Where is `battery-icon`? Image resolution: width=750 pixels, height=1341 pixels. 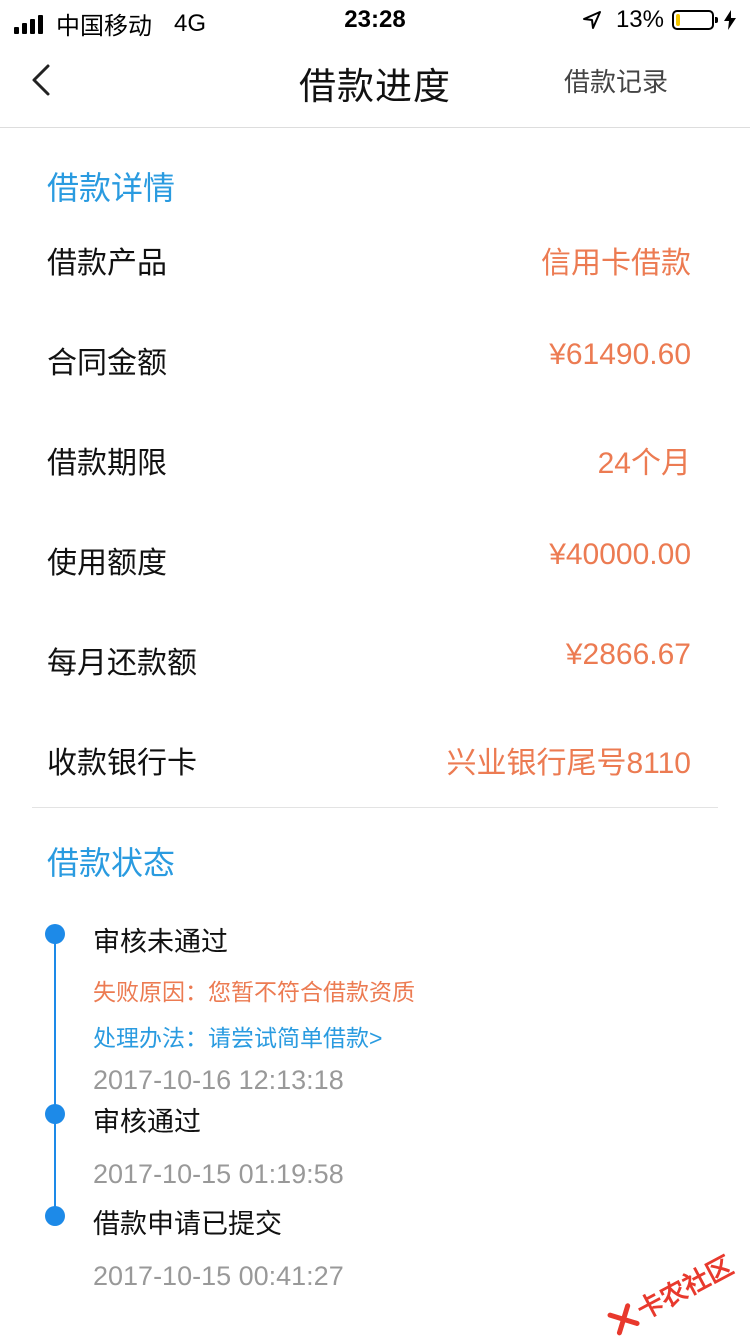
battery-icon is located at coordinates (695, 20).